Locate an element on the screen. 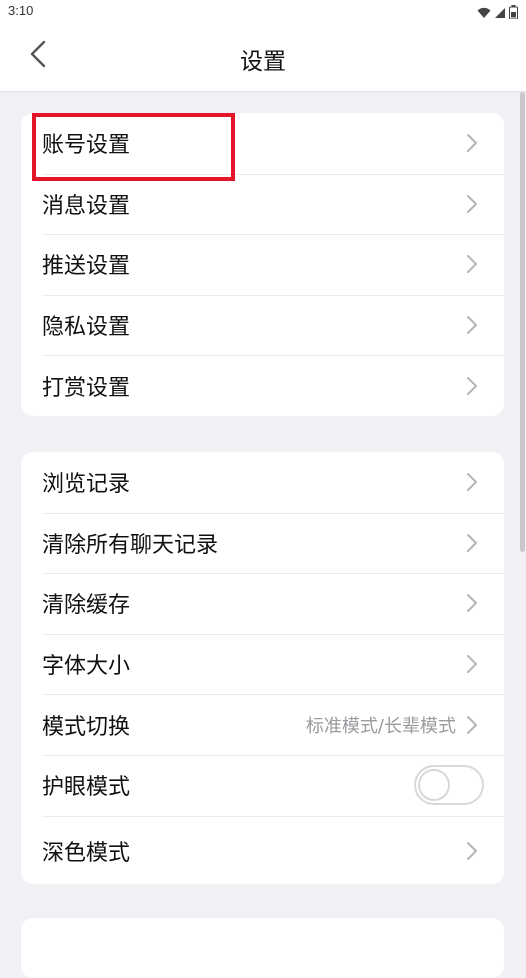 Image resolution: width=526 pixels, height=978 pixels. row-label: 浏览记录 is located at coordinates (86, 485).